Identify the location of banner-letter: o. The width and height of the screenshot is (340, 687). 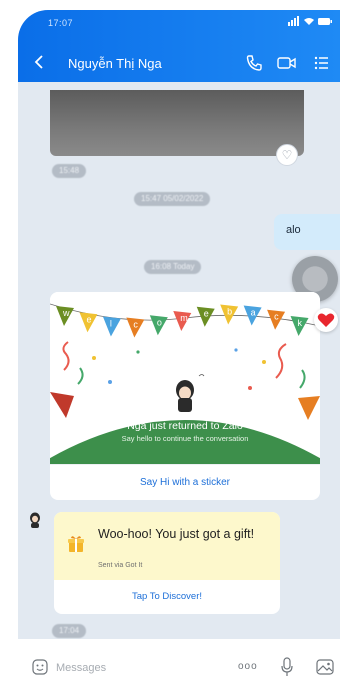
(159, 322).